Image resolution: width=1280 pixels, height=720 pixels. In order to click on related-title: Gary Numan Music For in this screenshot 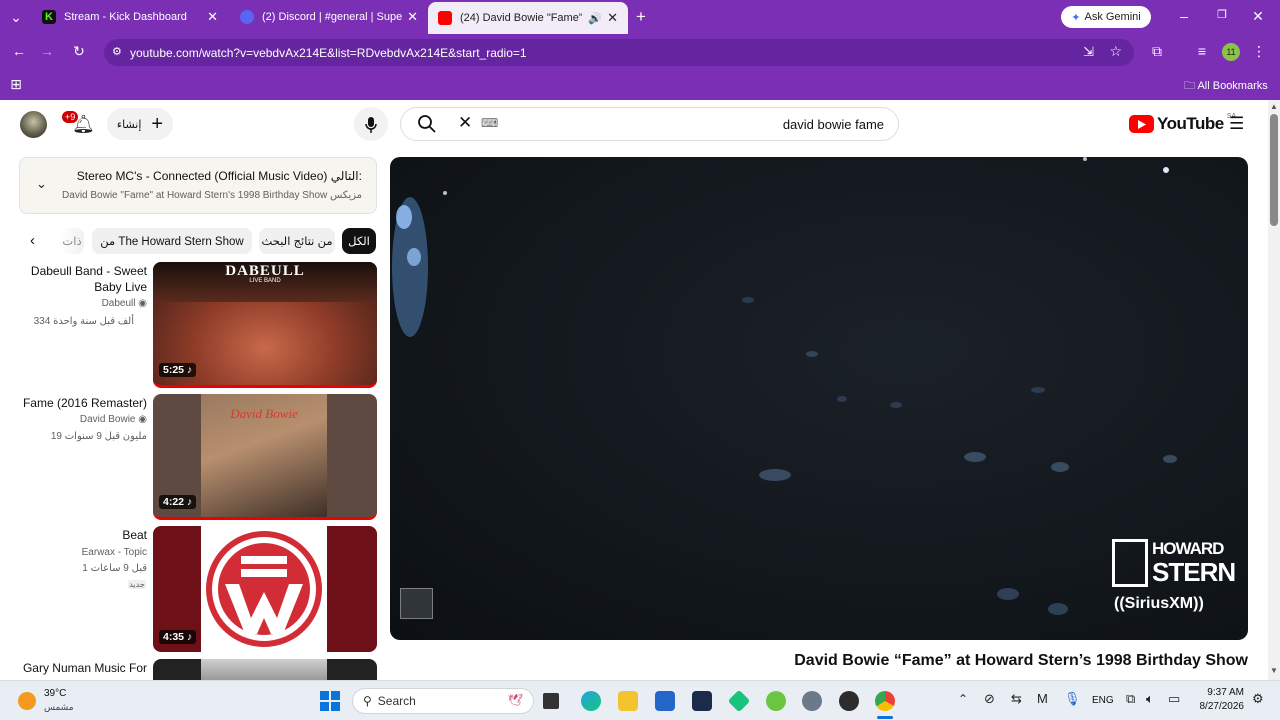, I will do `click(83, 670)`.